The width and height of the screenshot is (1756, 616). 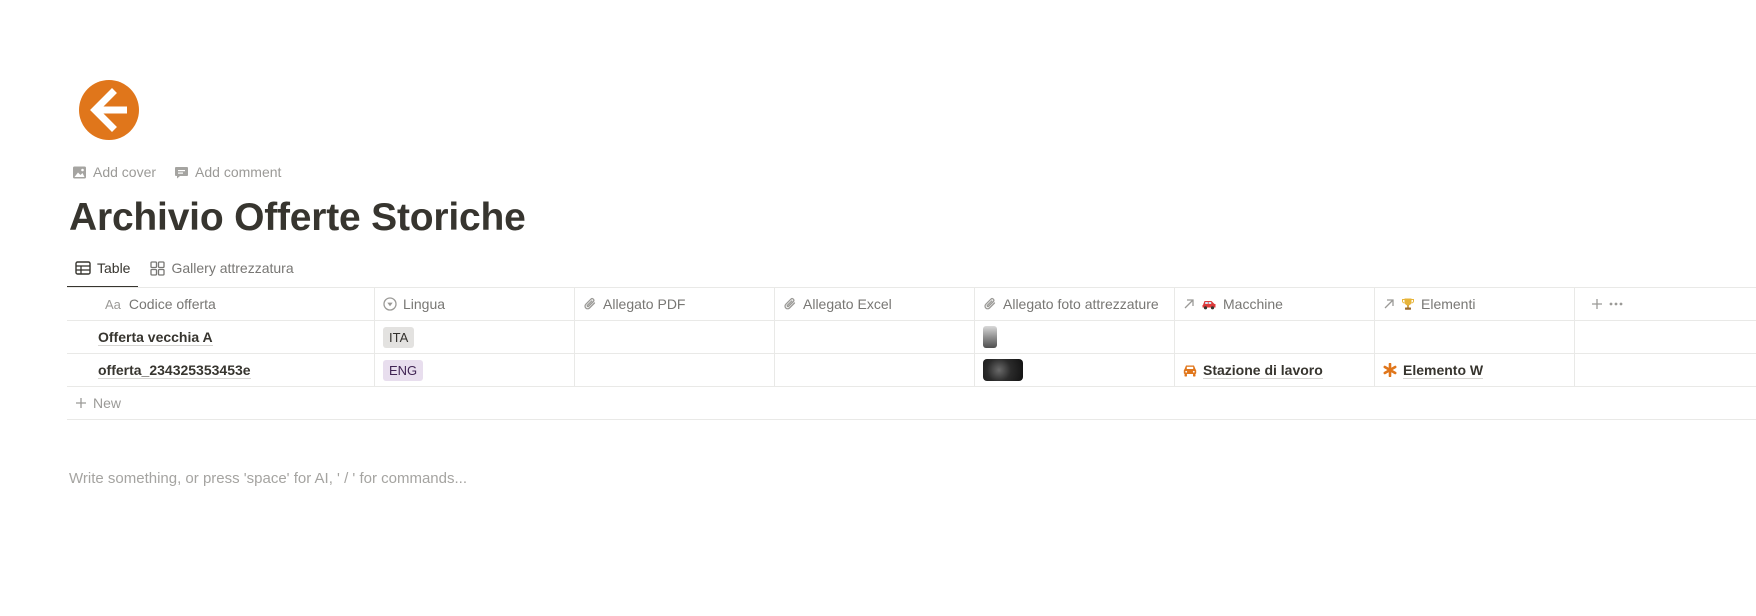 I want to click on tab-gallery-attrezzatura: Gallery attrezzatura, so click(x=221, y=268).